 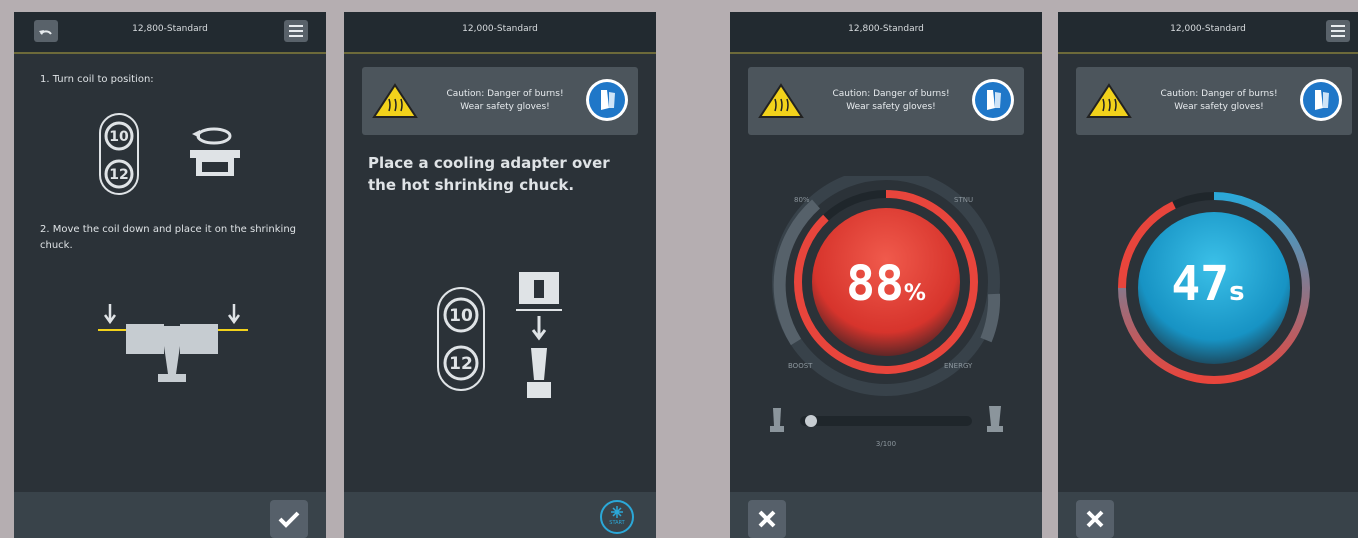 What do you see at coordinates (173, 343) in the screenshot?
I see `chuck-placement-diagram` at bounding box center [173, 343].